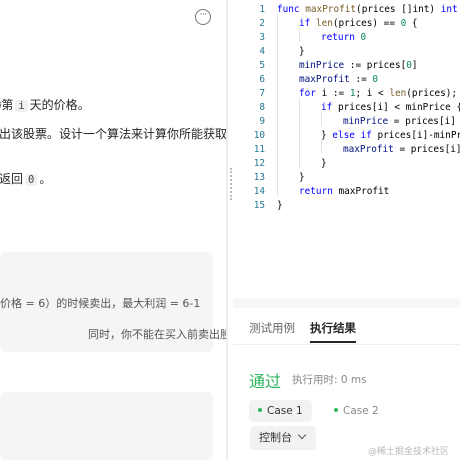  Describe the element at coordinates (356, 411) in the screenshot. I see `case-2-button: Case 2` at that location.